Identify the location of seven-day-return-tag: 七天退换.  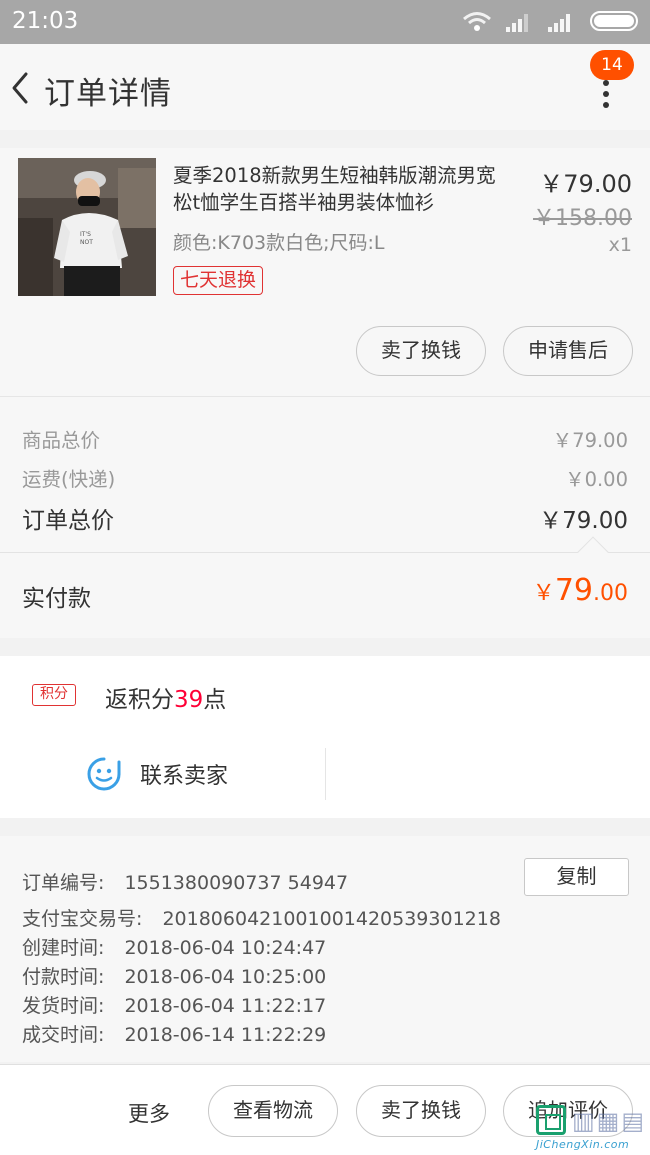
(218, 280).